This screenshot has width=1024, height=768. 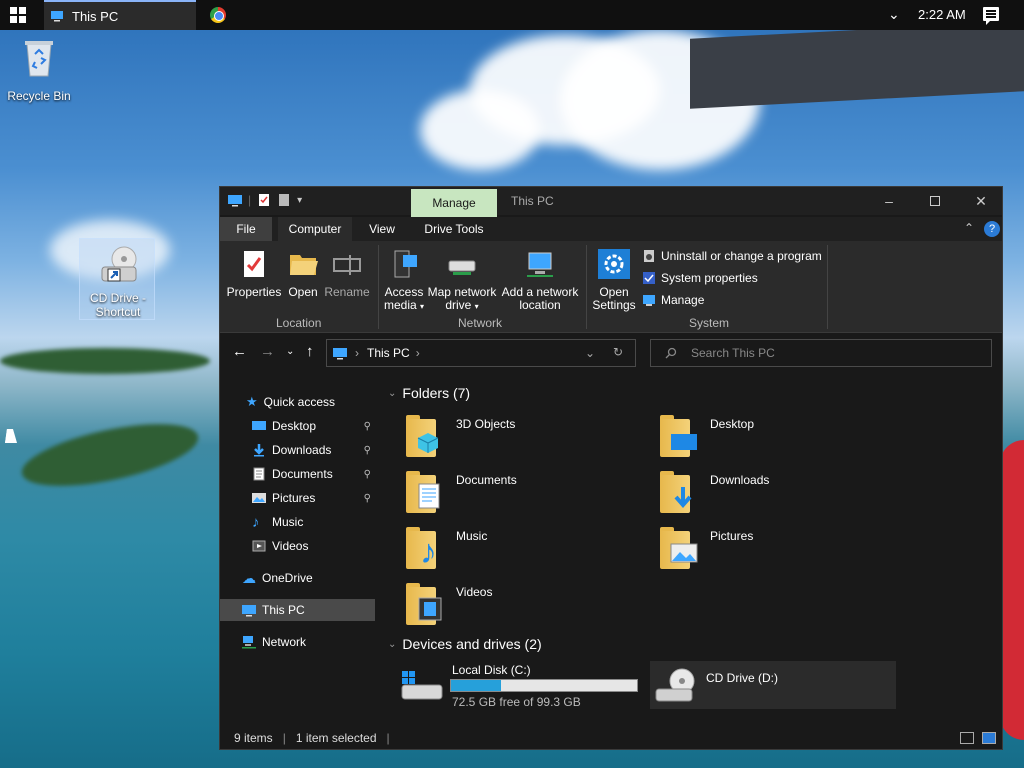 I want to click on properties-icon, so click(x=264, y=200).